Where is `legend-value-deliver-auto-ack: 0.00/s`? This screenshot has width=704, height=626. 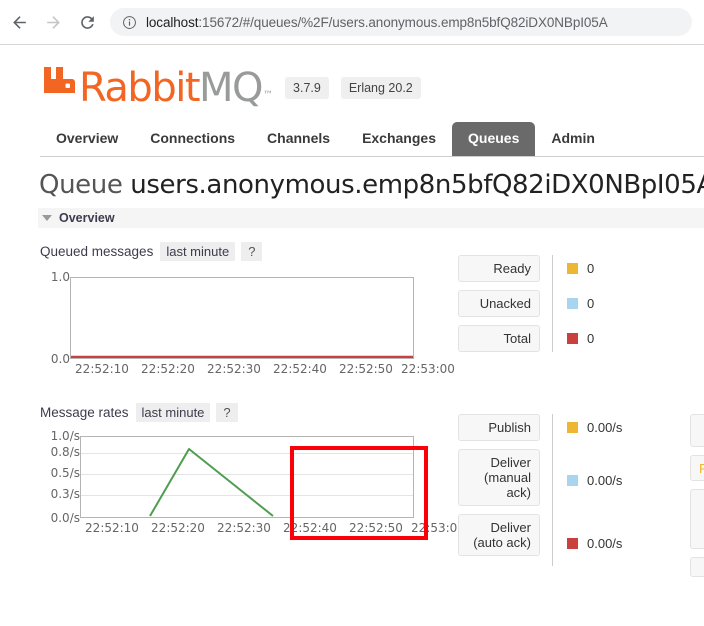
legend-value-deliver-auto-ack: 0.00/s is located at coordinates (594, 543).